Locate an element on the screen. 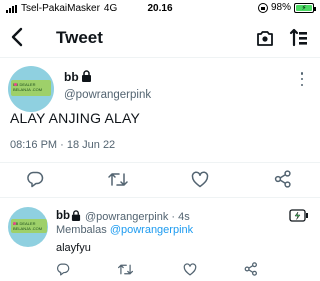 This screenshot has width=320, height=281. replying-to: Membalas @powrangerpink is located at coordinates (124, 230).